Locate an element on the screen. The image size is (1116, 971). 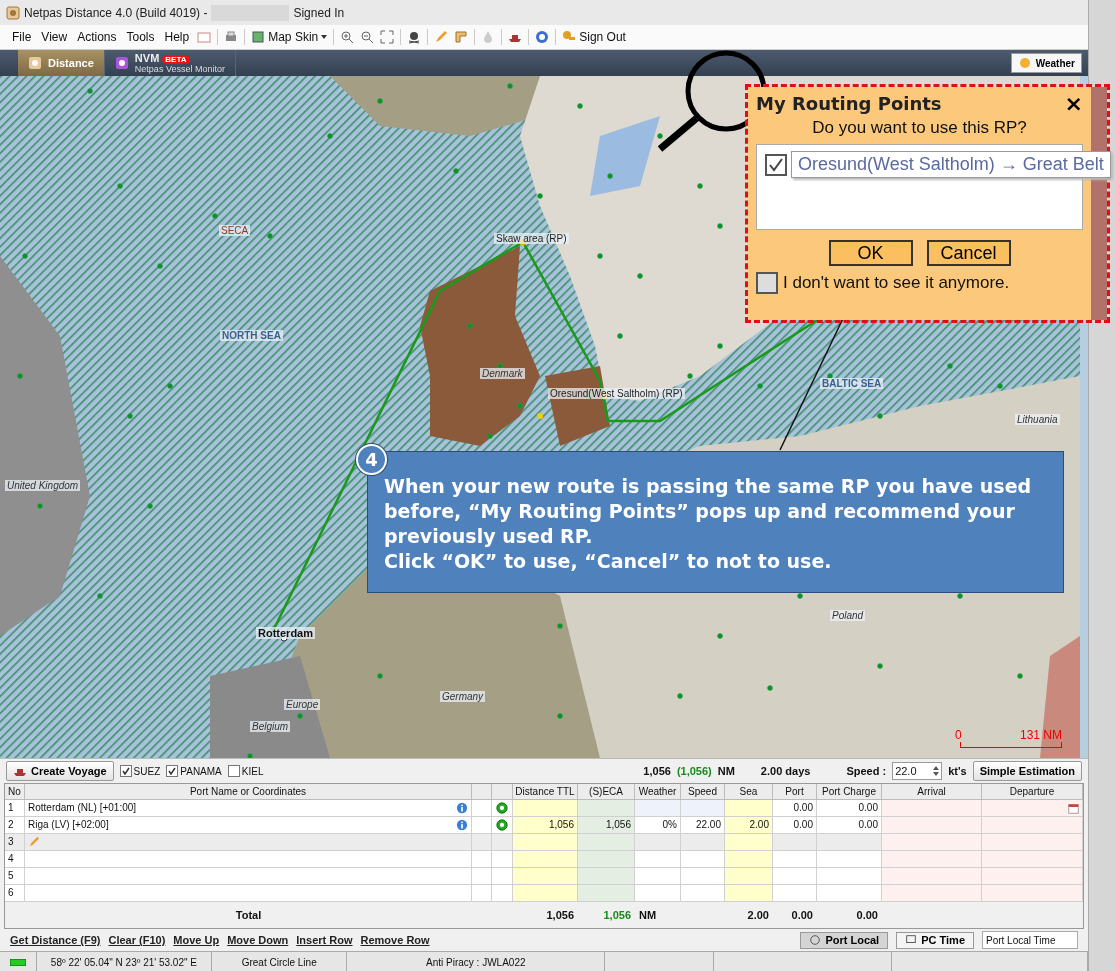
action-link: Move Up is located at coordinates (196, 940).